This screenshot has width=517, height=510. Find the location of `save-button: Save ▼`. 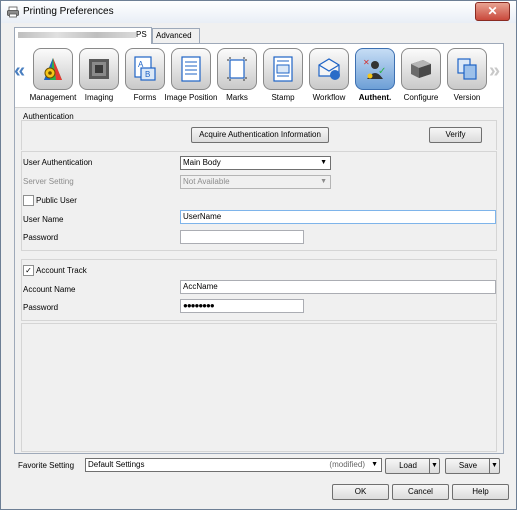

save-button: Save ▼ is located at coordinates (472, 466).